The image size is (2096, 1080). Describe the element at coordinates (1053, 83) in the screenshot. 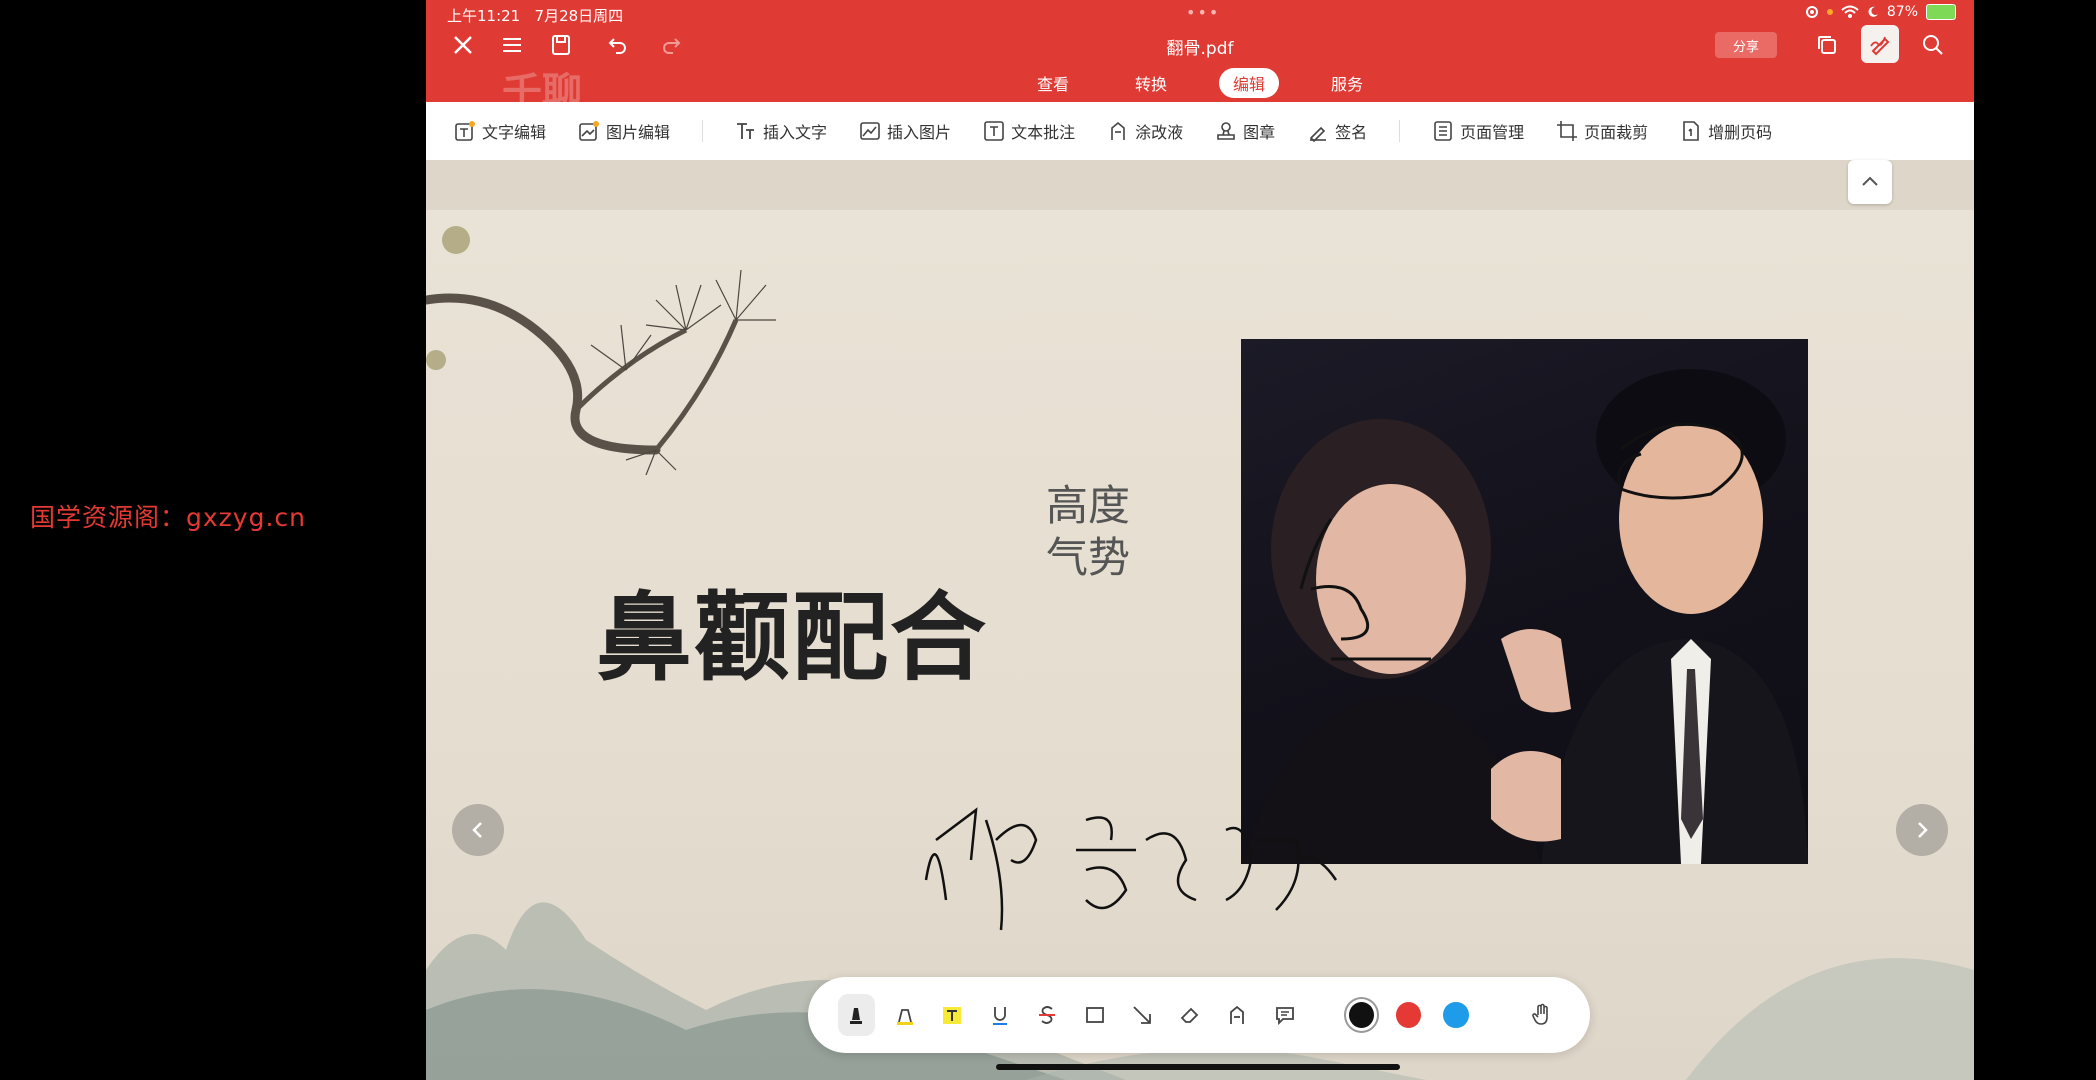

I see `tab-view: 查看` at that location.